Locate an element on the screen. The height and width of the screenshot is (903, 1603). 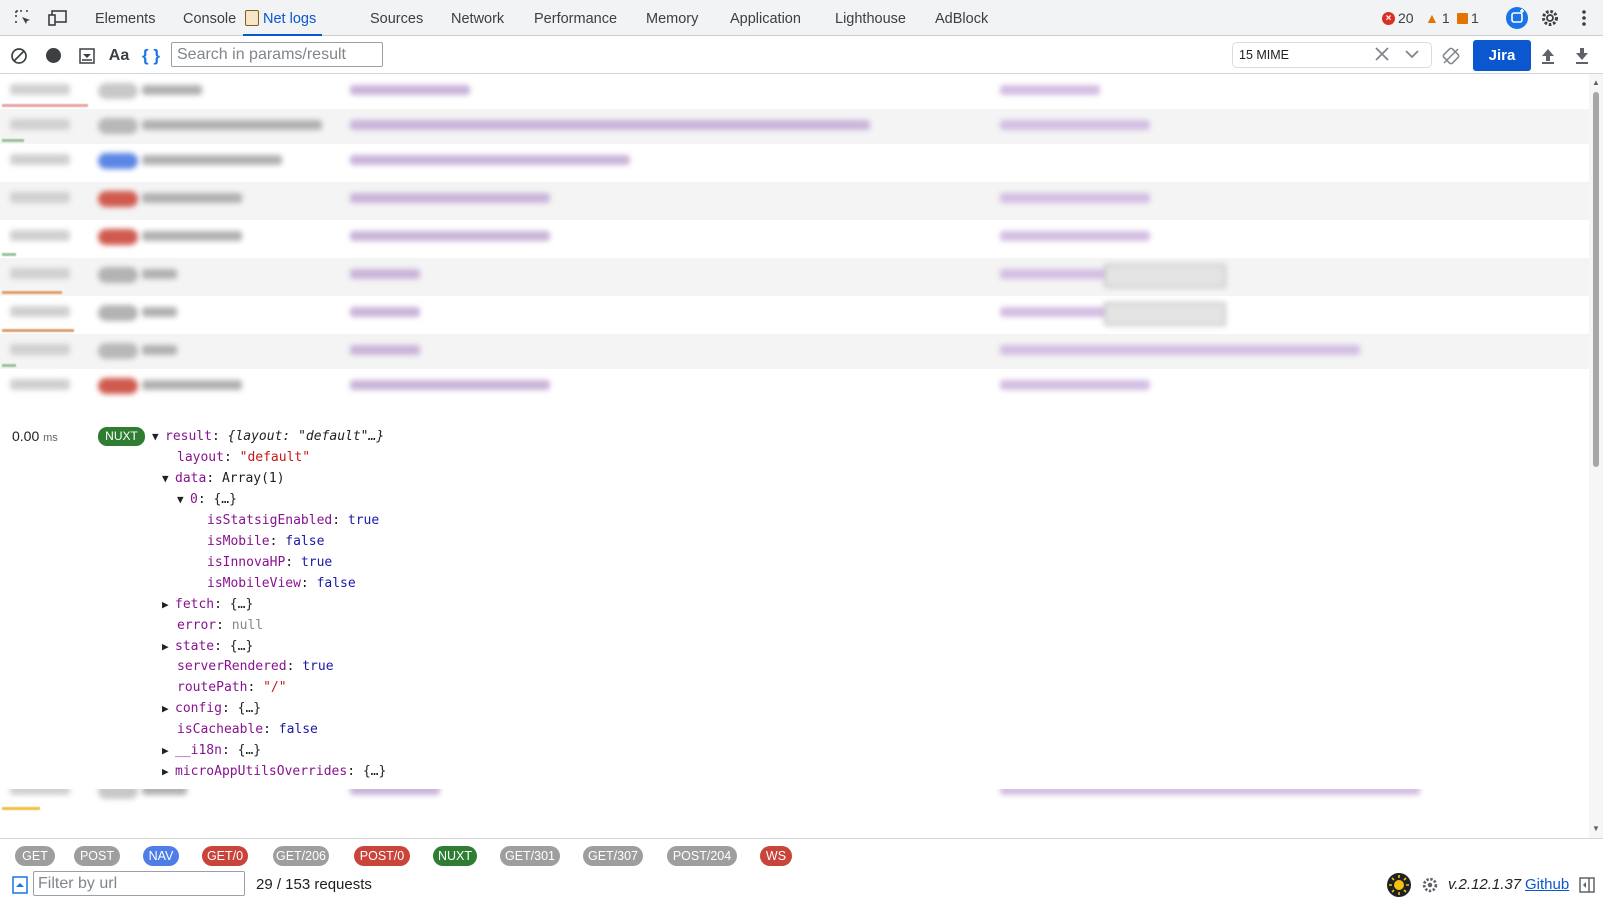
params-search-input is located at coordinates (277, 54).